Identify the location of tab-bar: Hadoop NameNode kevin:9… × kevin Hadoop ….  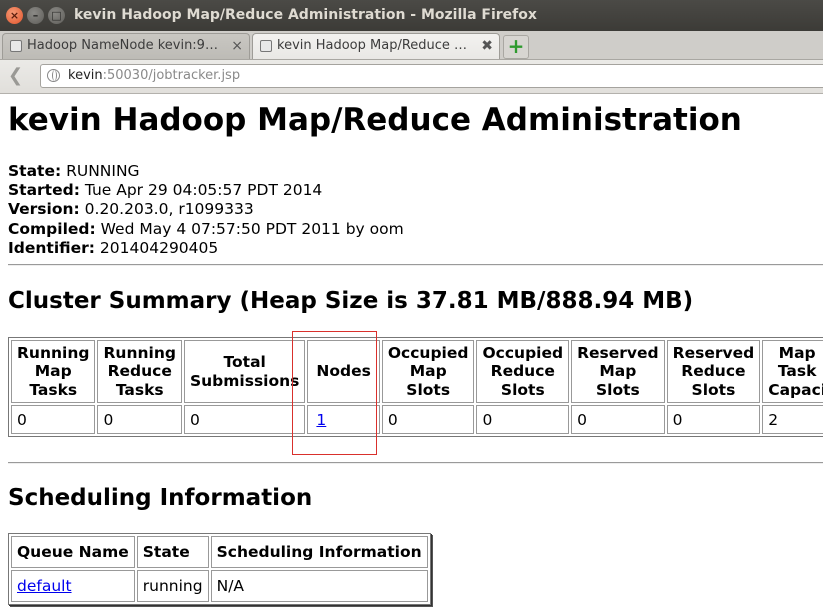
(411, 45).